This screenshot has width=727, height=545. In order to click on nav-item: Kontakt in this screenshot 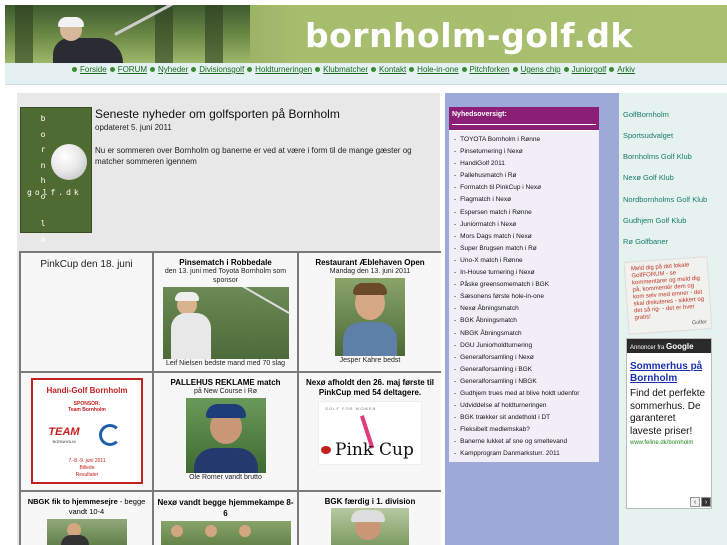, I will do `click(388, 69)`.